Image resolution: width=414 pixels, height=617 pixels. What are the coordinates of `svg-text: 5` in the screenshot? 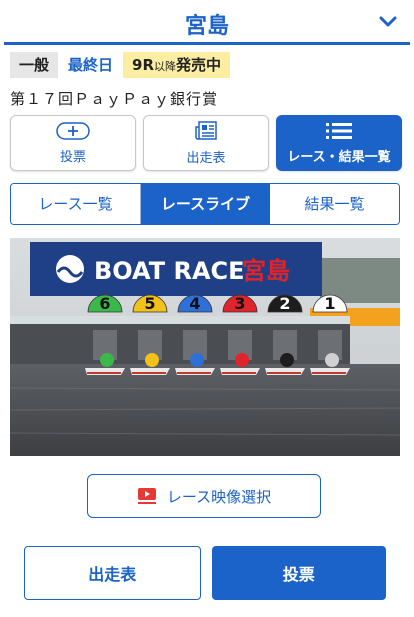 It's located at (149, 303).